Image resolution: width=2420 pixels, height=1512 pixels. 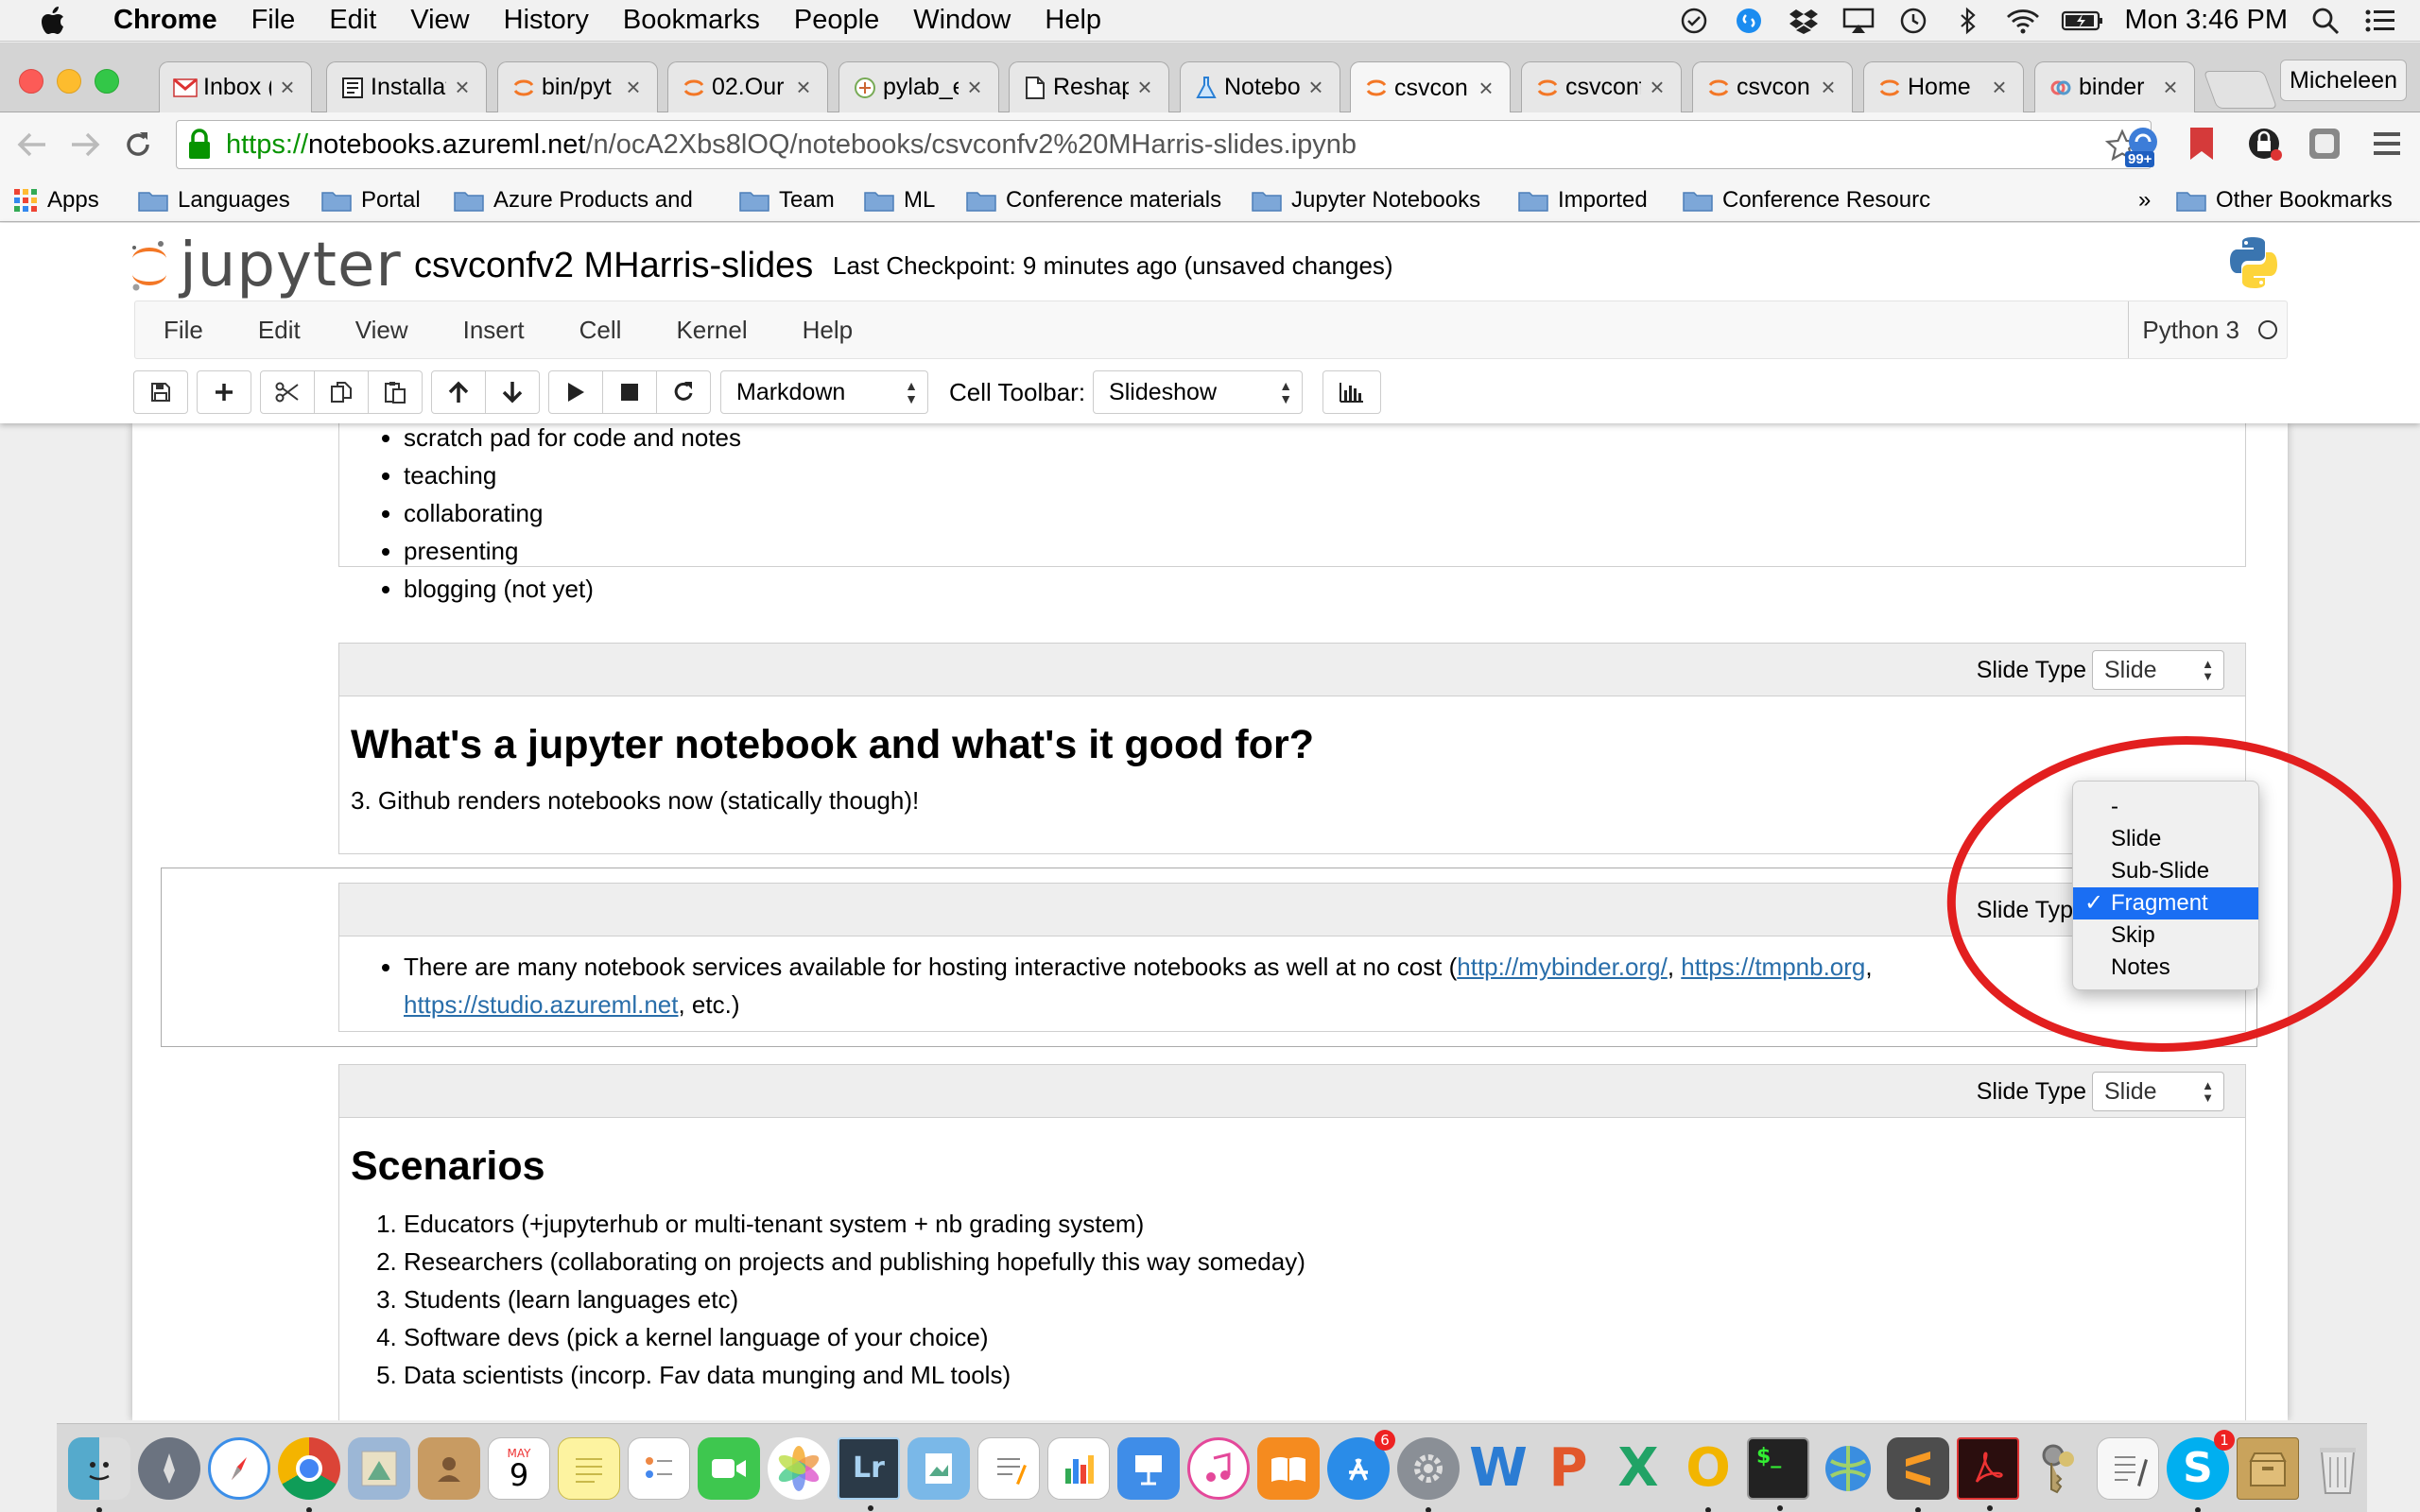 What do you see at coordinates (1778, 1473) in the screenshot?
I see `terminal-icon: $_` at bounding box center [1778, 1473].